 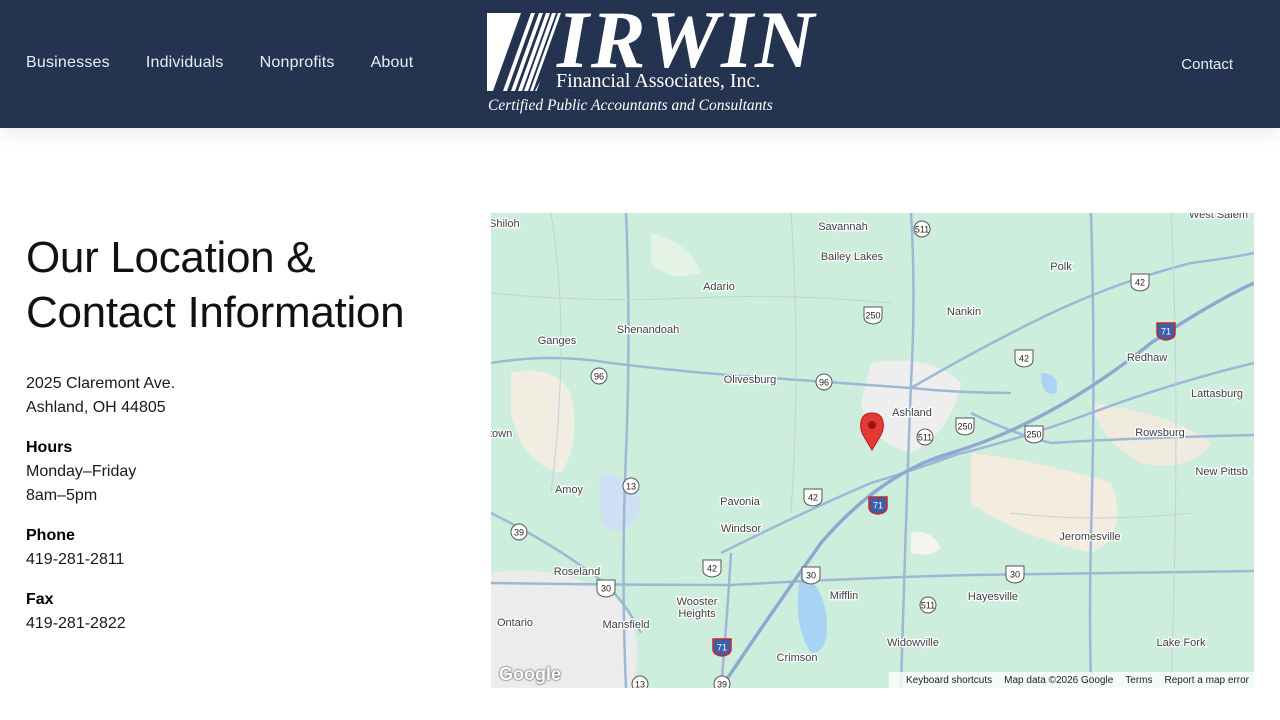 What do you see at coordinates (392, 63) in the screenshot?
I see `nav-about: About` at bounding box center [392, 63].